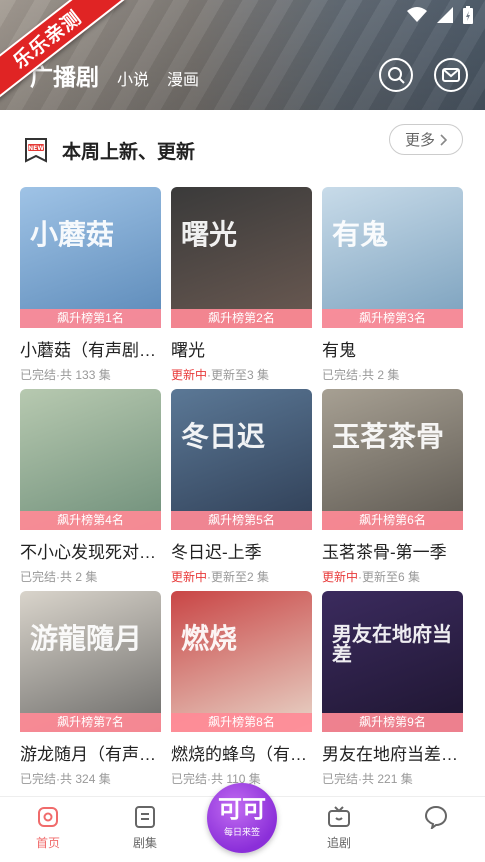 The image size is (485, 862). I want to click on more-button: 更多, so click(426, 139).